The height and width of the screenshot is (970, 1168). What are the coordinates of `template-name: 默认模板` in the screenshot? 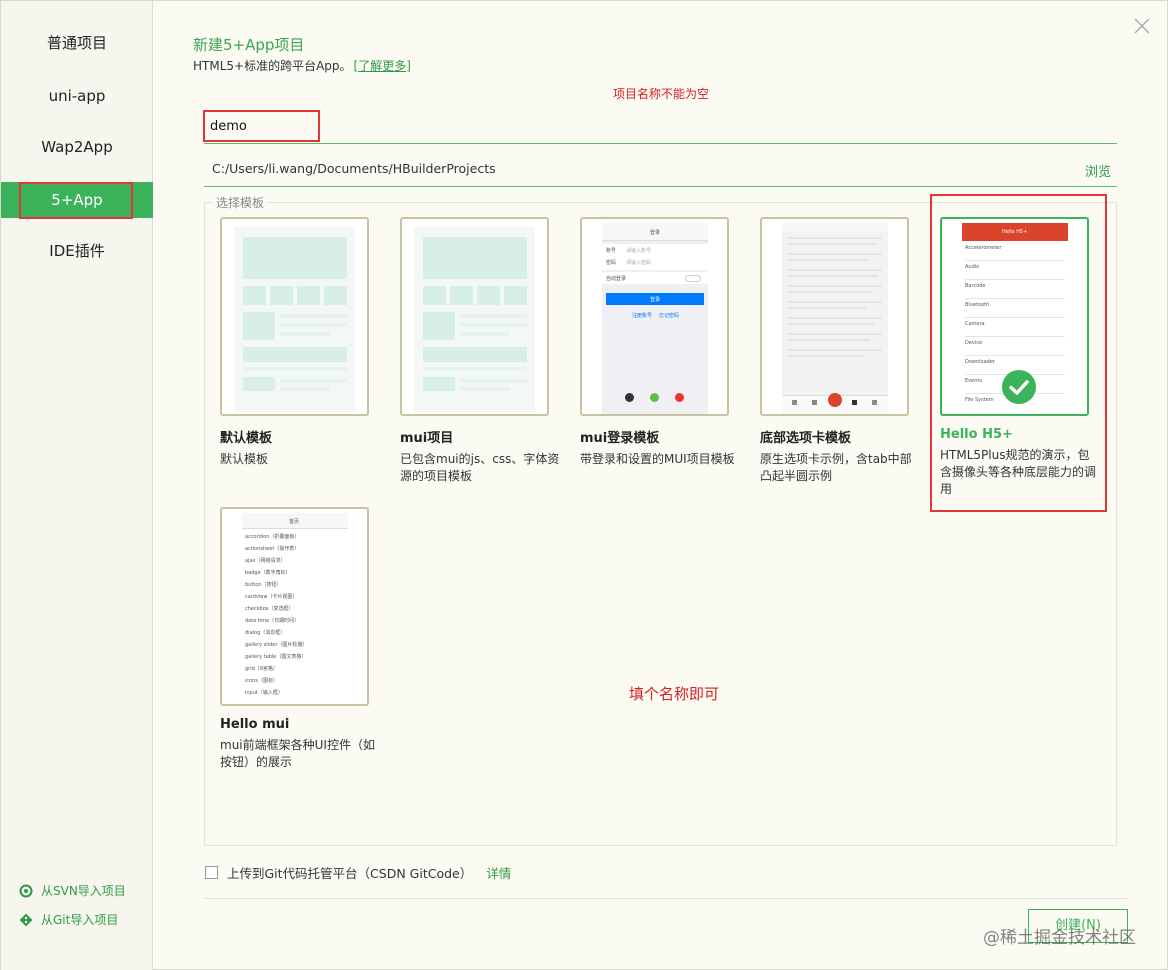 It's located at (246, 438).